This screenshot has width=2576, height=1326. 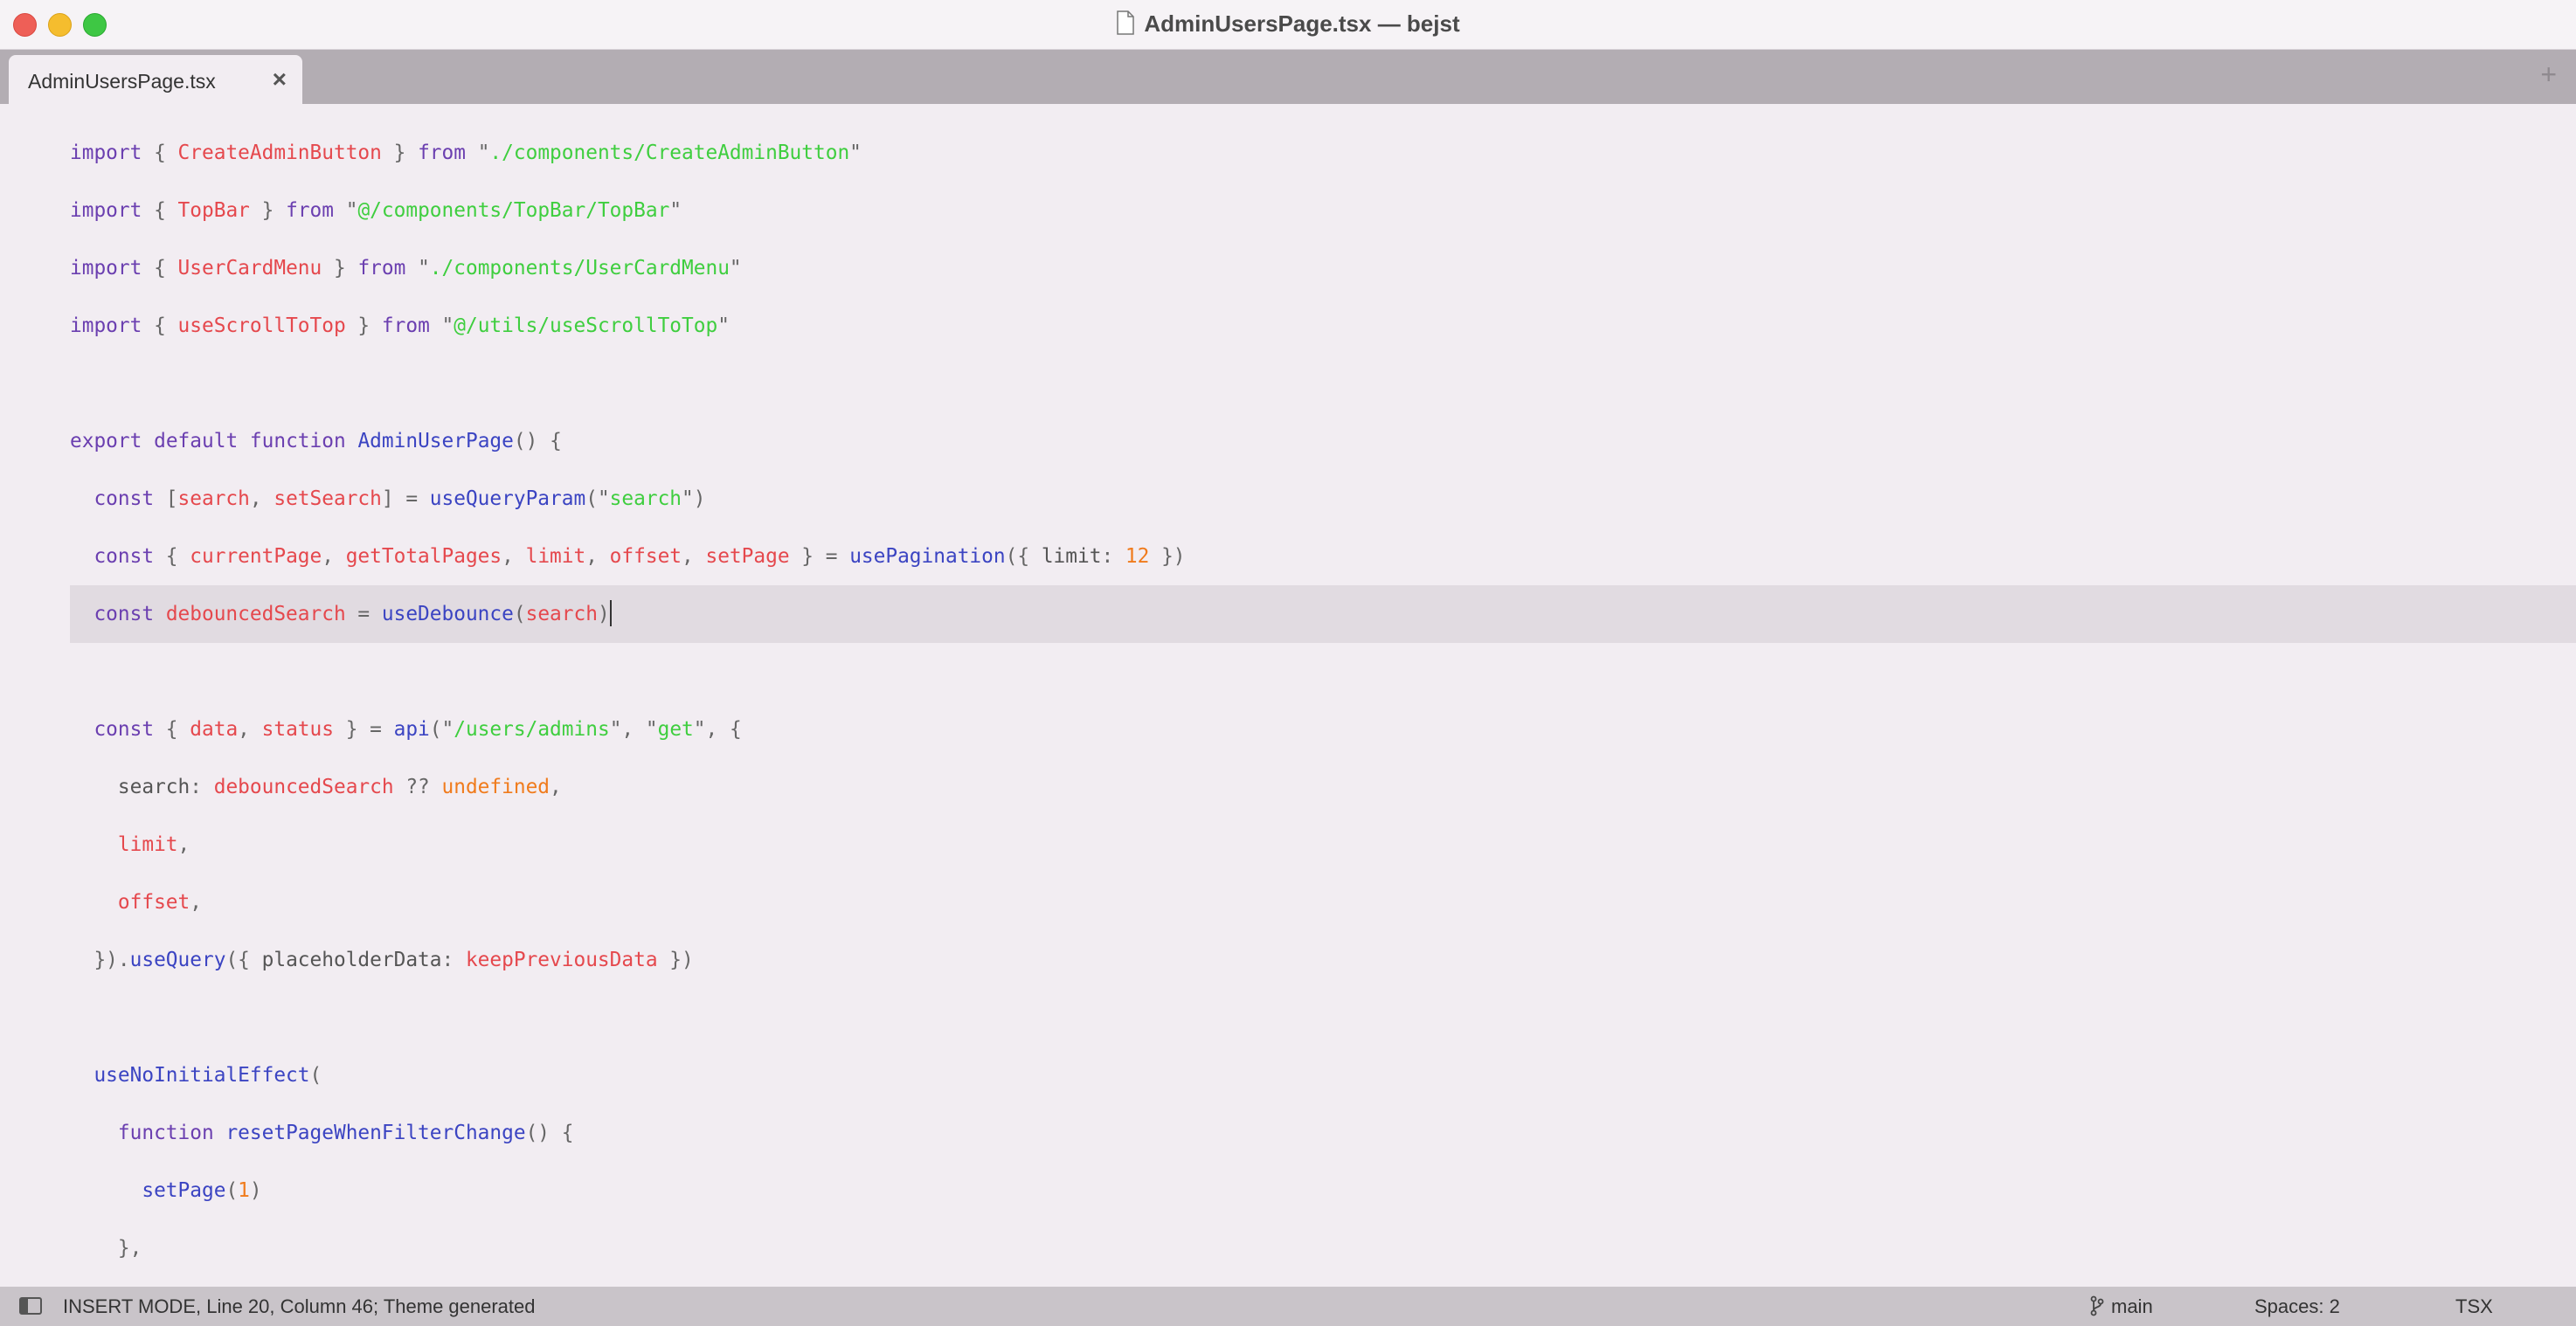 What do you see at coordinates (100, 960) in the screenshot?
I see `code-token: }).` at bounding box center [100, 960].